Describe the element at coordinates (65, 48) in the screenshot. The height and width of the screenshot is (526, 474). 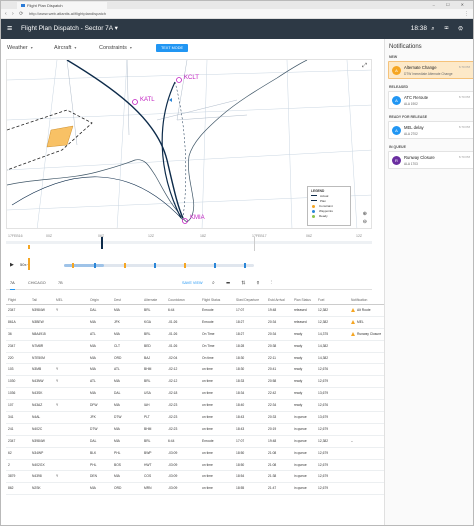
I see `aircraft-filter: Aircraft ▾` at that location.